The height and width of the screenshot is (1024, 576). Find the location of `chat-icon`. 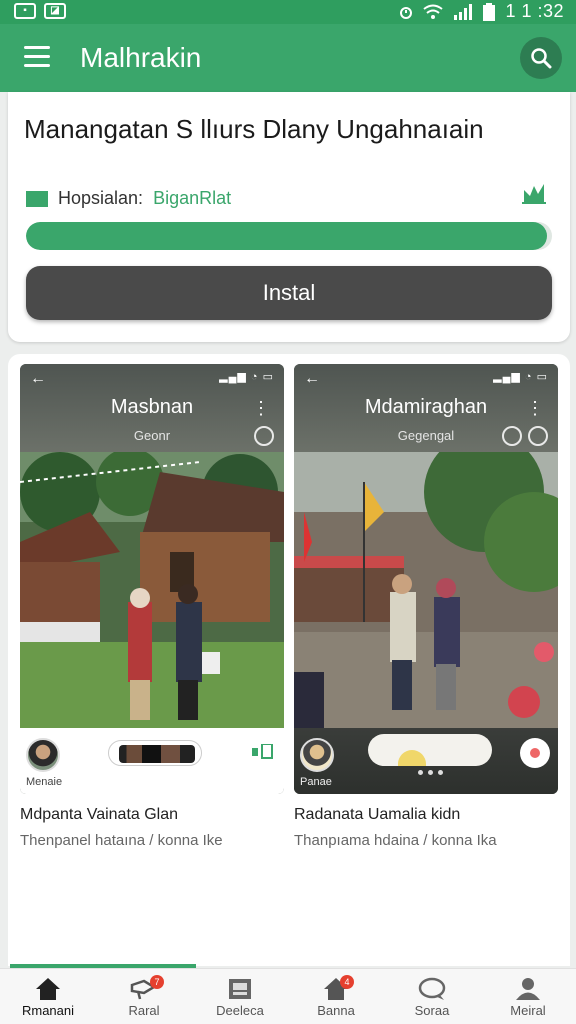

chat-icon is located at coordinates (432, 988).